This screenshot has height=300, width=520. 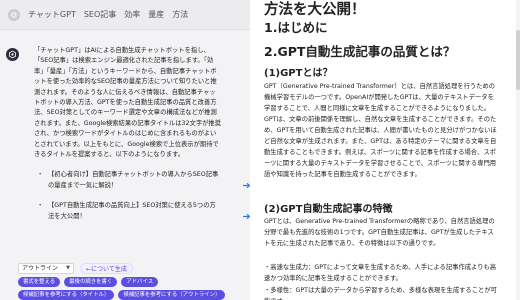 What do you see at coordinates (39, 282) in the screenshot?
I see `chip-format: 書式を整える` at bounding box center [39, 282].